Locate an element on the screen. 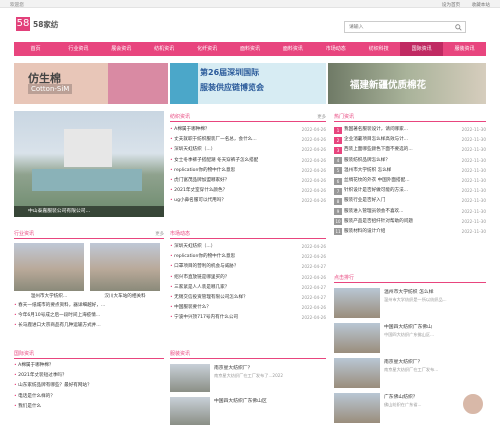 The width and height of the screenshot is (500, 425). list-item: 我们是什么 is located at coordinates (89, 407).